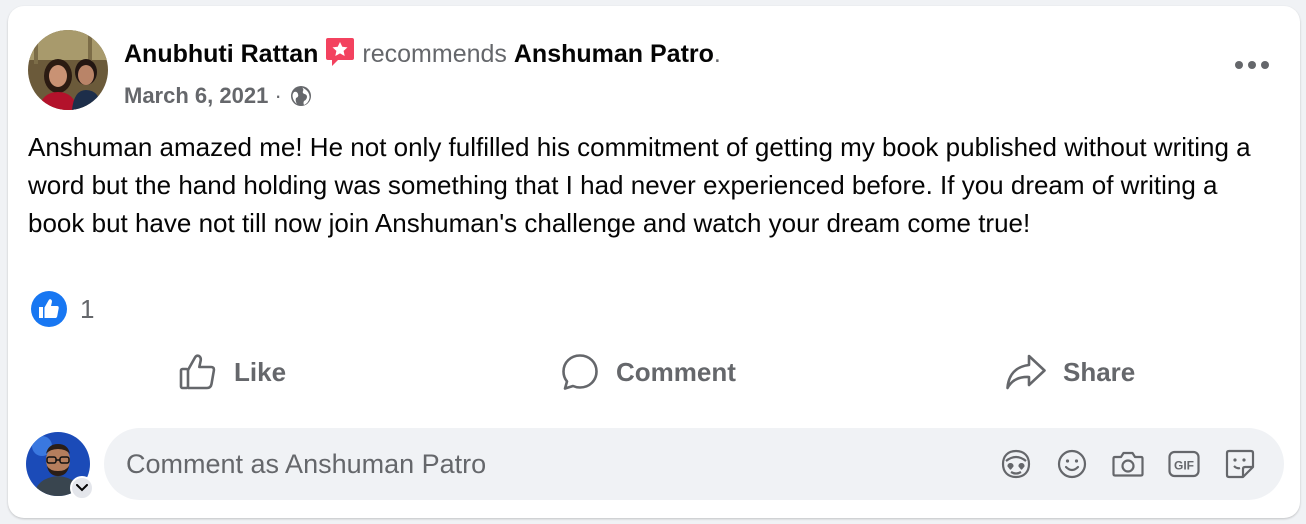  I want to click on chevron-down-icon, so click(82, 488).